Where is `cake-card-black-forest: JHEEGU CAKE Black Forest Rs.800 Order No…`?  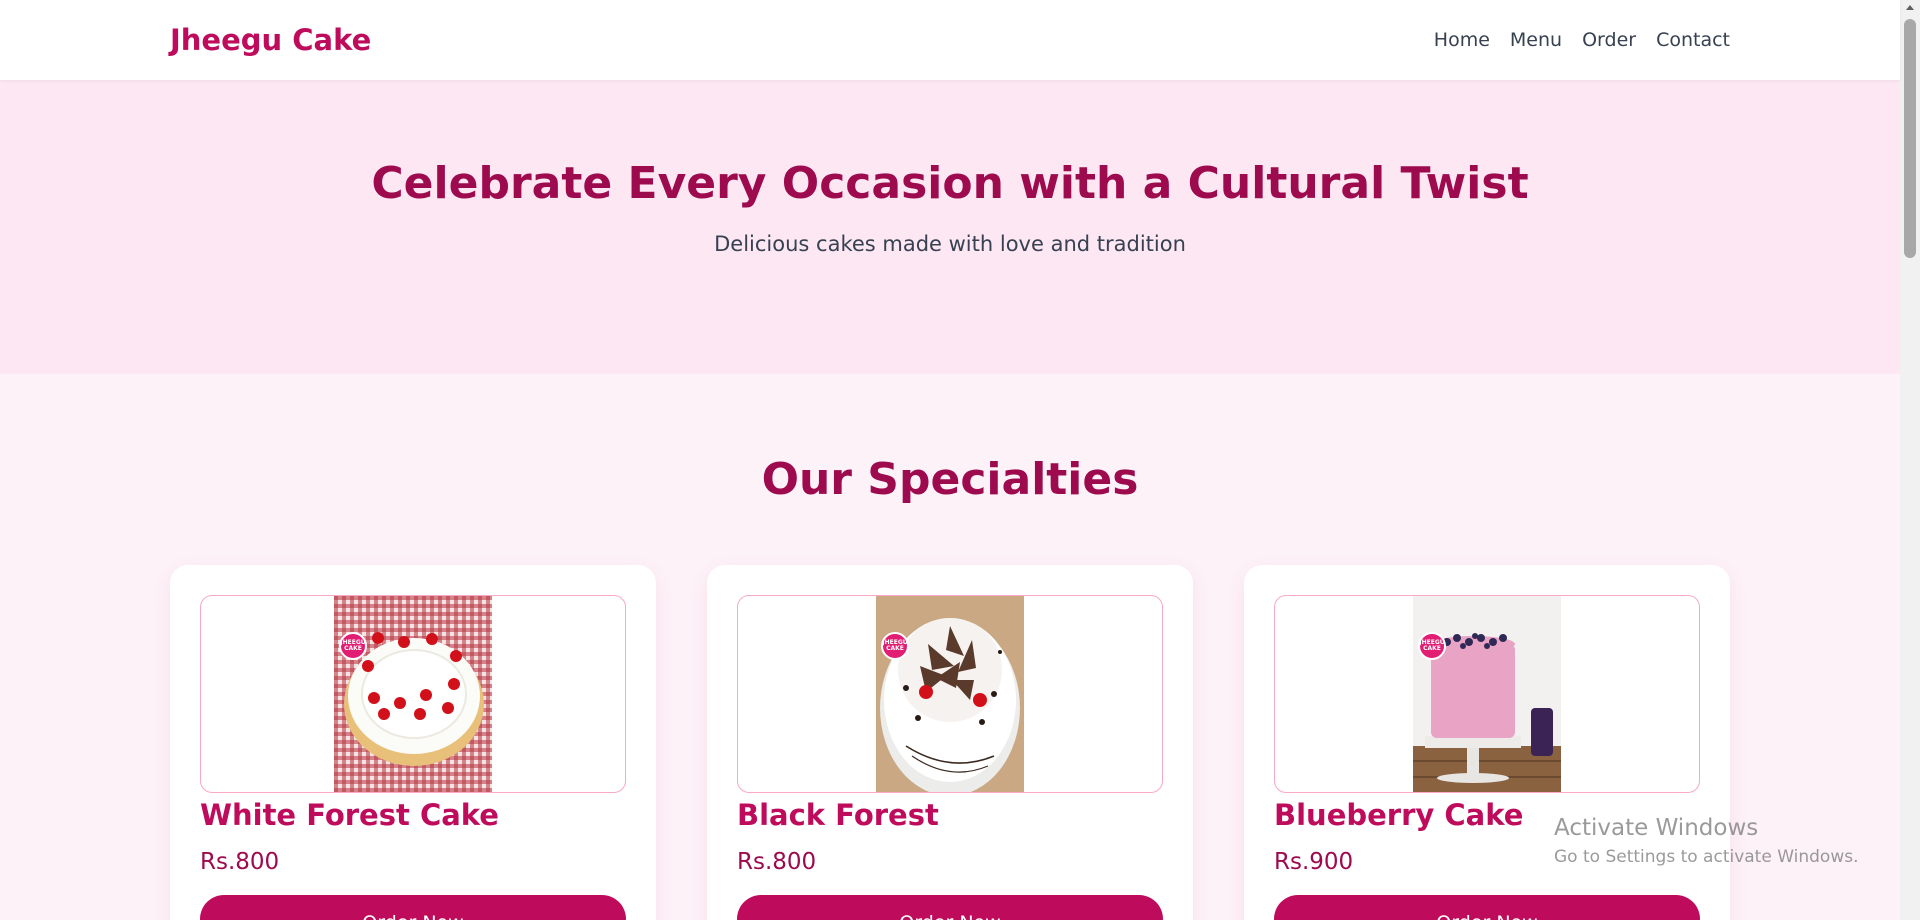
cake-card-black-forest: JHEEGU CAKE Black Forest Rs.800 Order No… is located at coordinates (950, 742).